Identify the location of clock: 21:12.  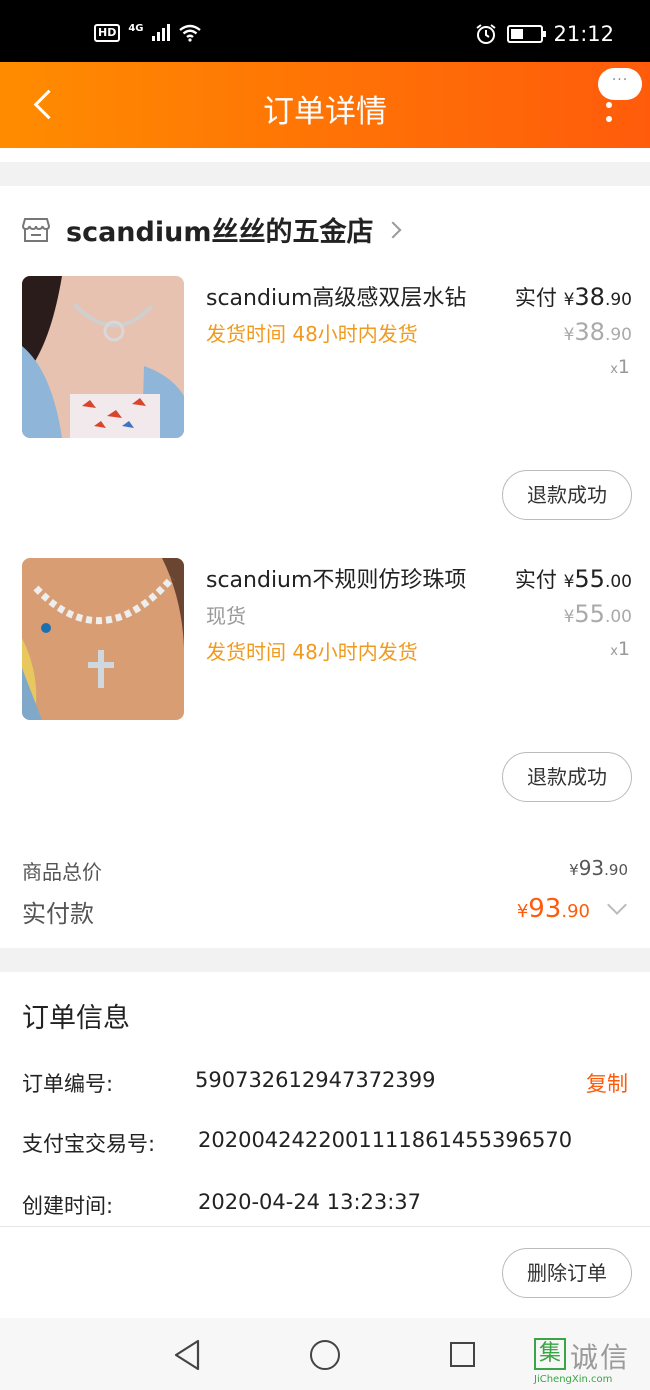
(583, 34).